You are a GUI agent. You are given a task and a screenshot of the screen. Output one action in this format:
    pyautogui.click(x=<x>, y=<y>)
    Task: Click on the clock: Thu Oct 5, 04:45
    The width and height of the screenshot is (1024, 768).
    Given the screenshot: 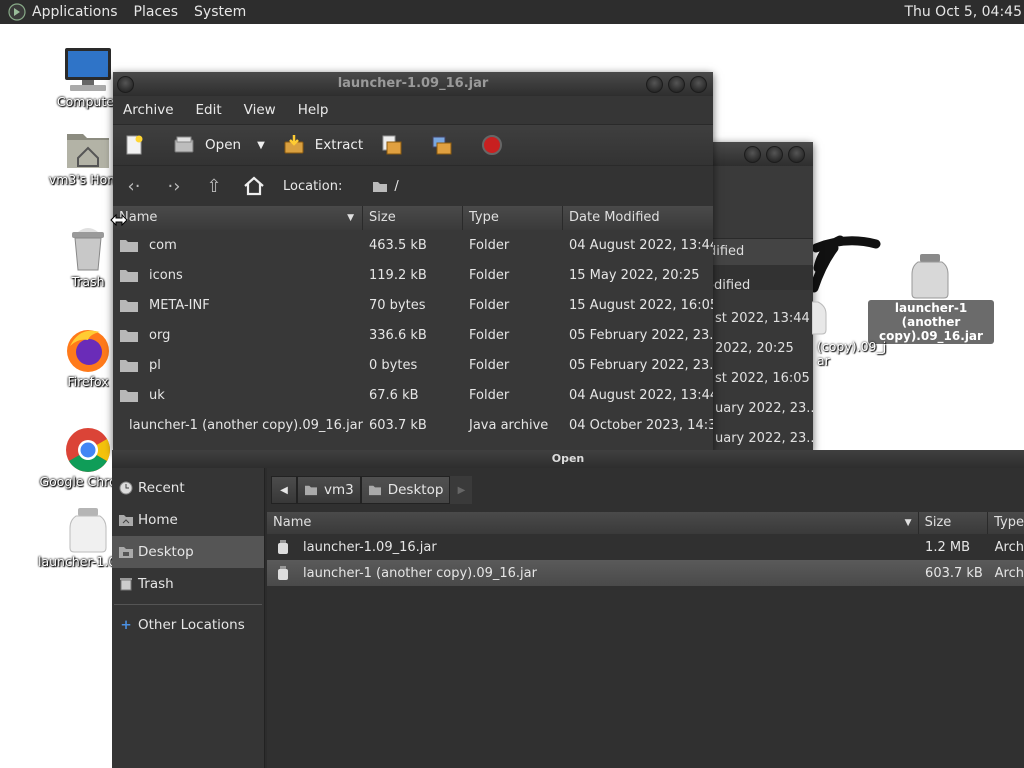 What is the action you would take?
    pyautogui.click(x=964, y=12)
    